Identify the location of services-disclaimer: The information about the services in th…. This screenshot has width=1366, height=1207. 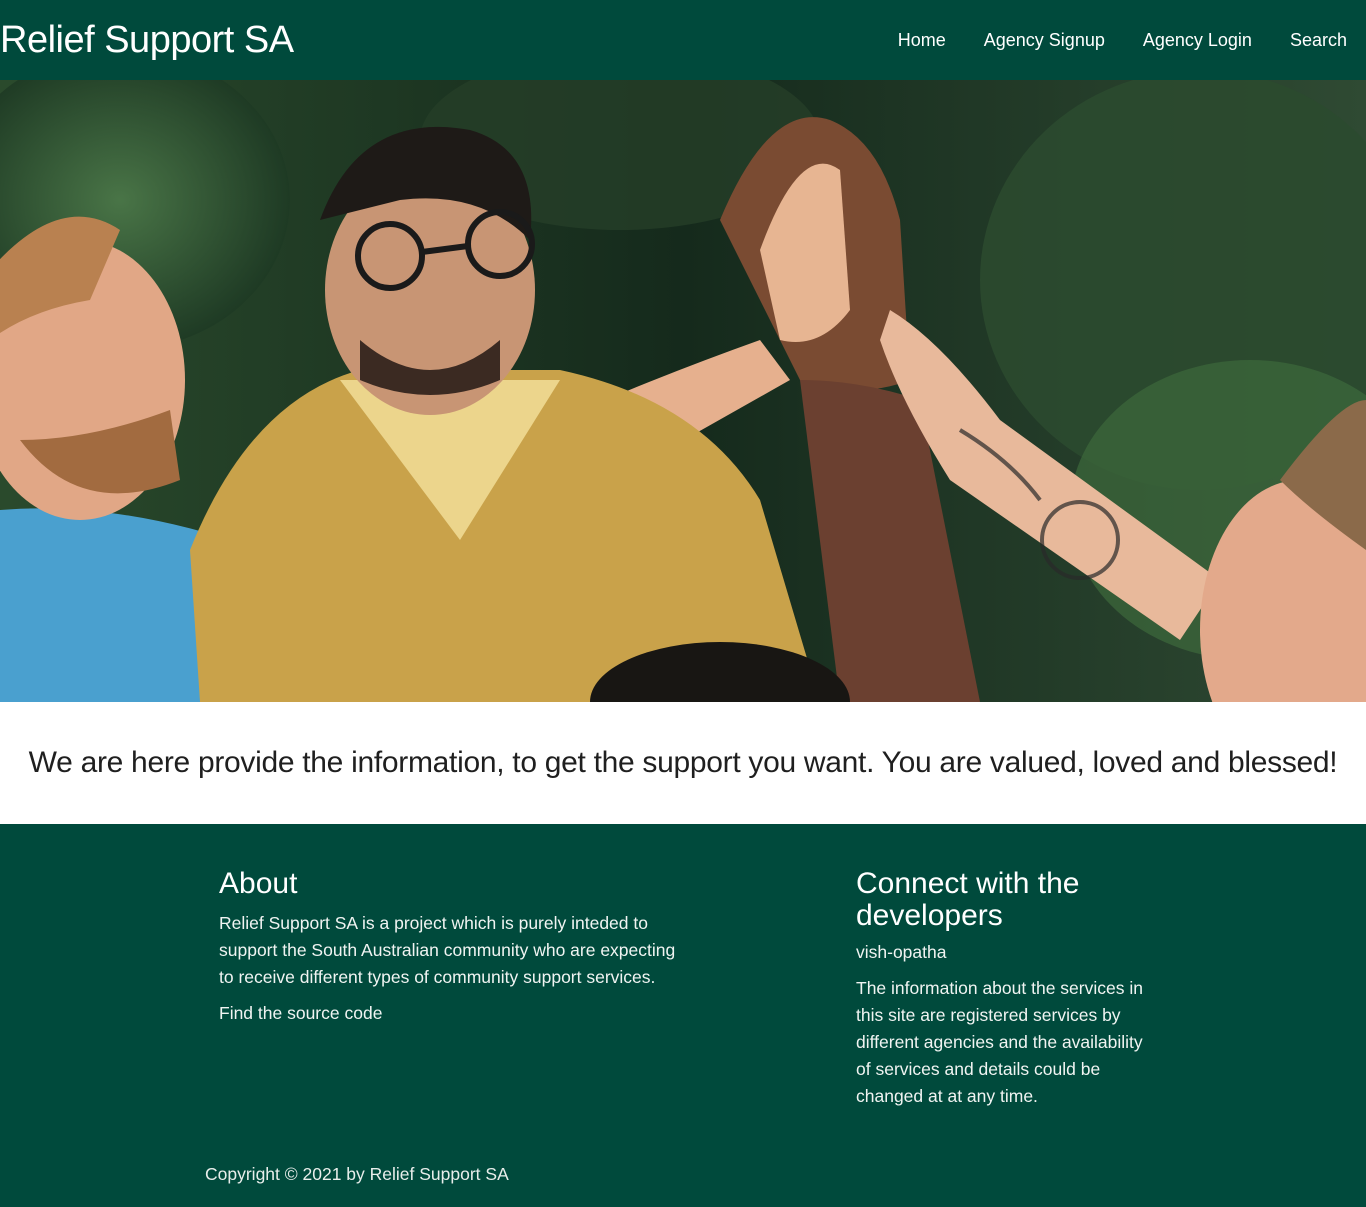
(999, 1042).